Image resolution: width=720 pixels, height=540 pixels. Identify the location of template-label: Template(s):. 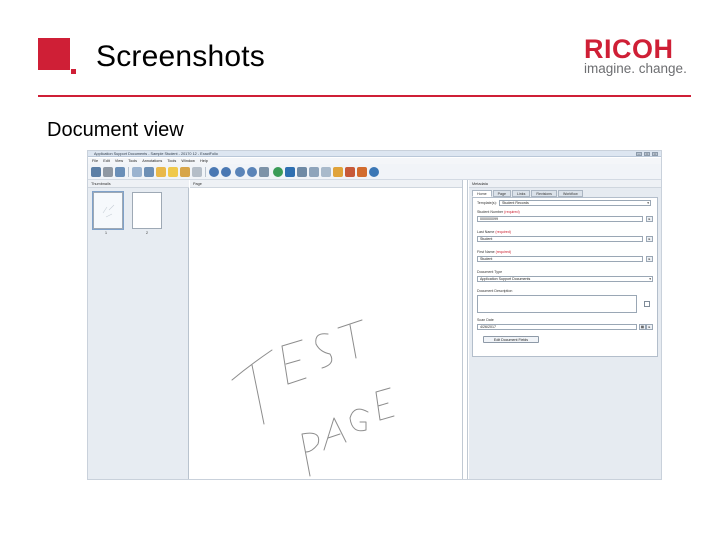
(487, 203).